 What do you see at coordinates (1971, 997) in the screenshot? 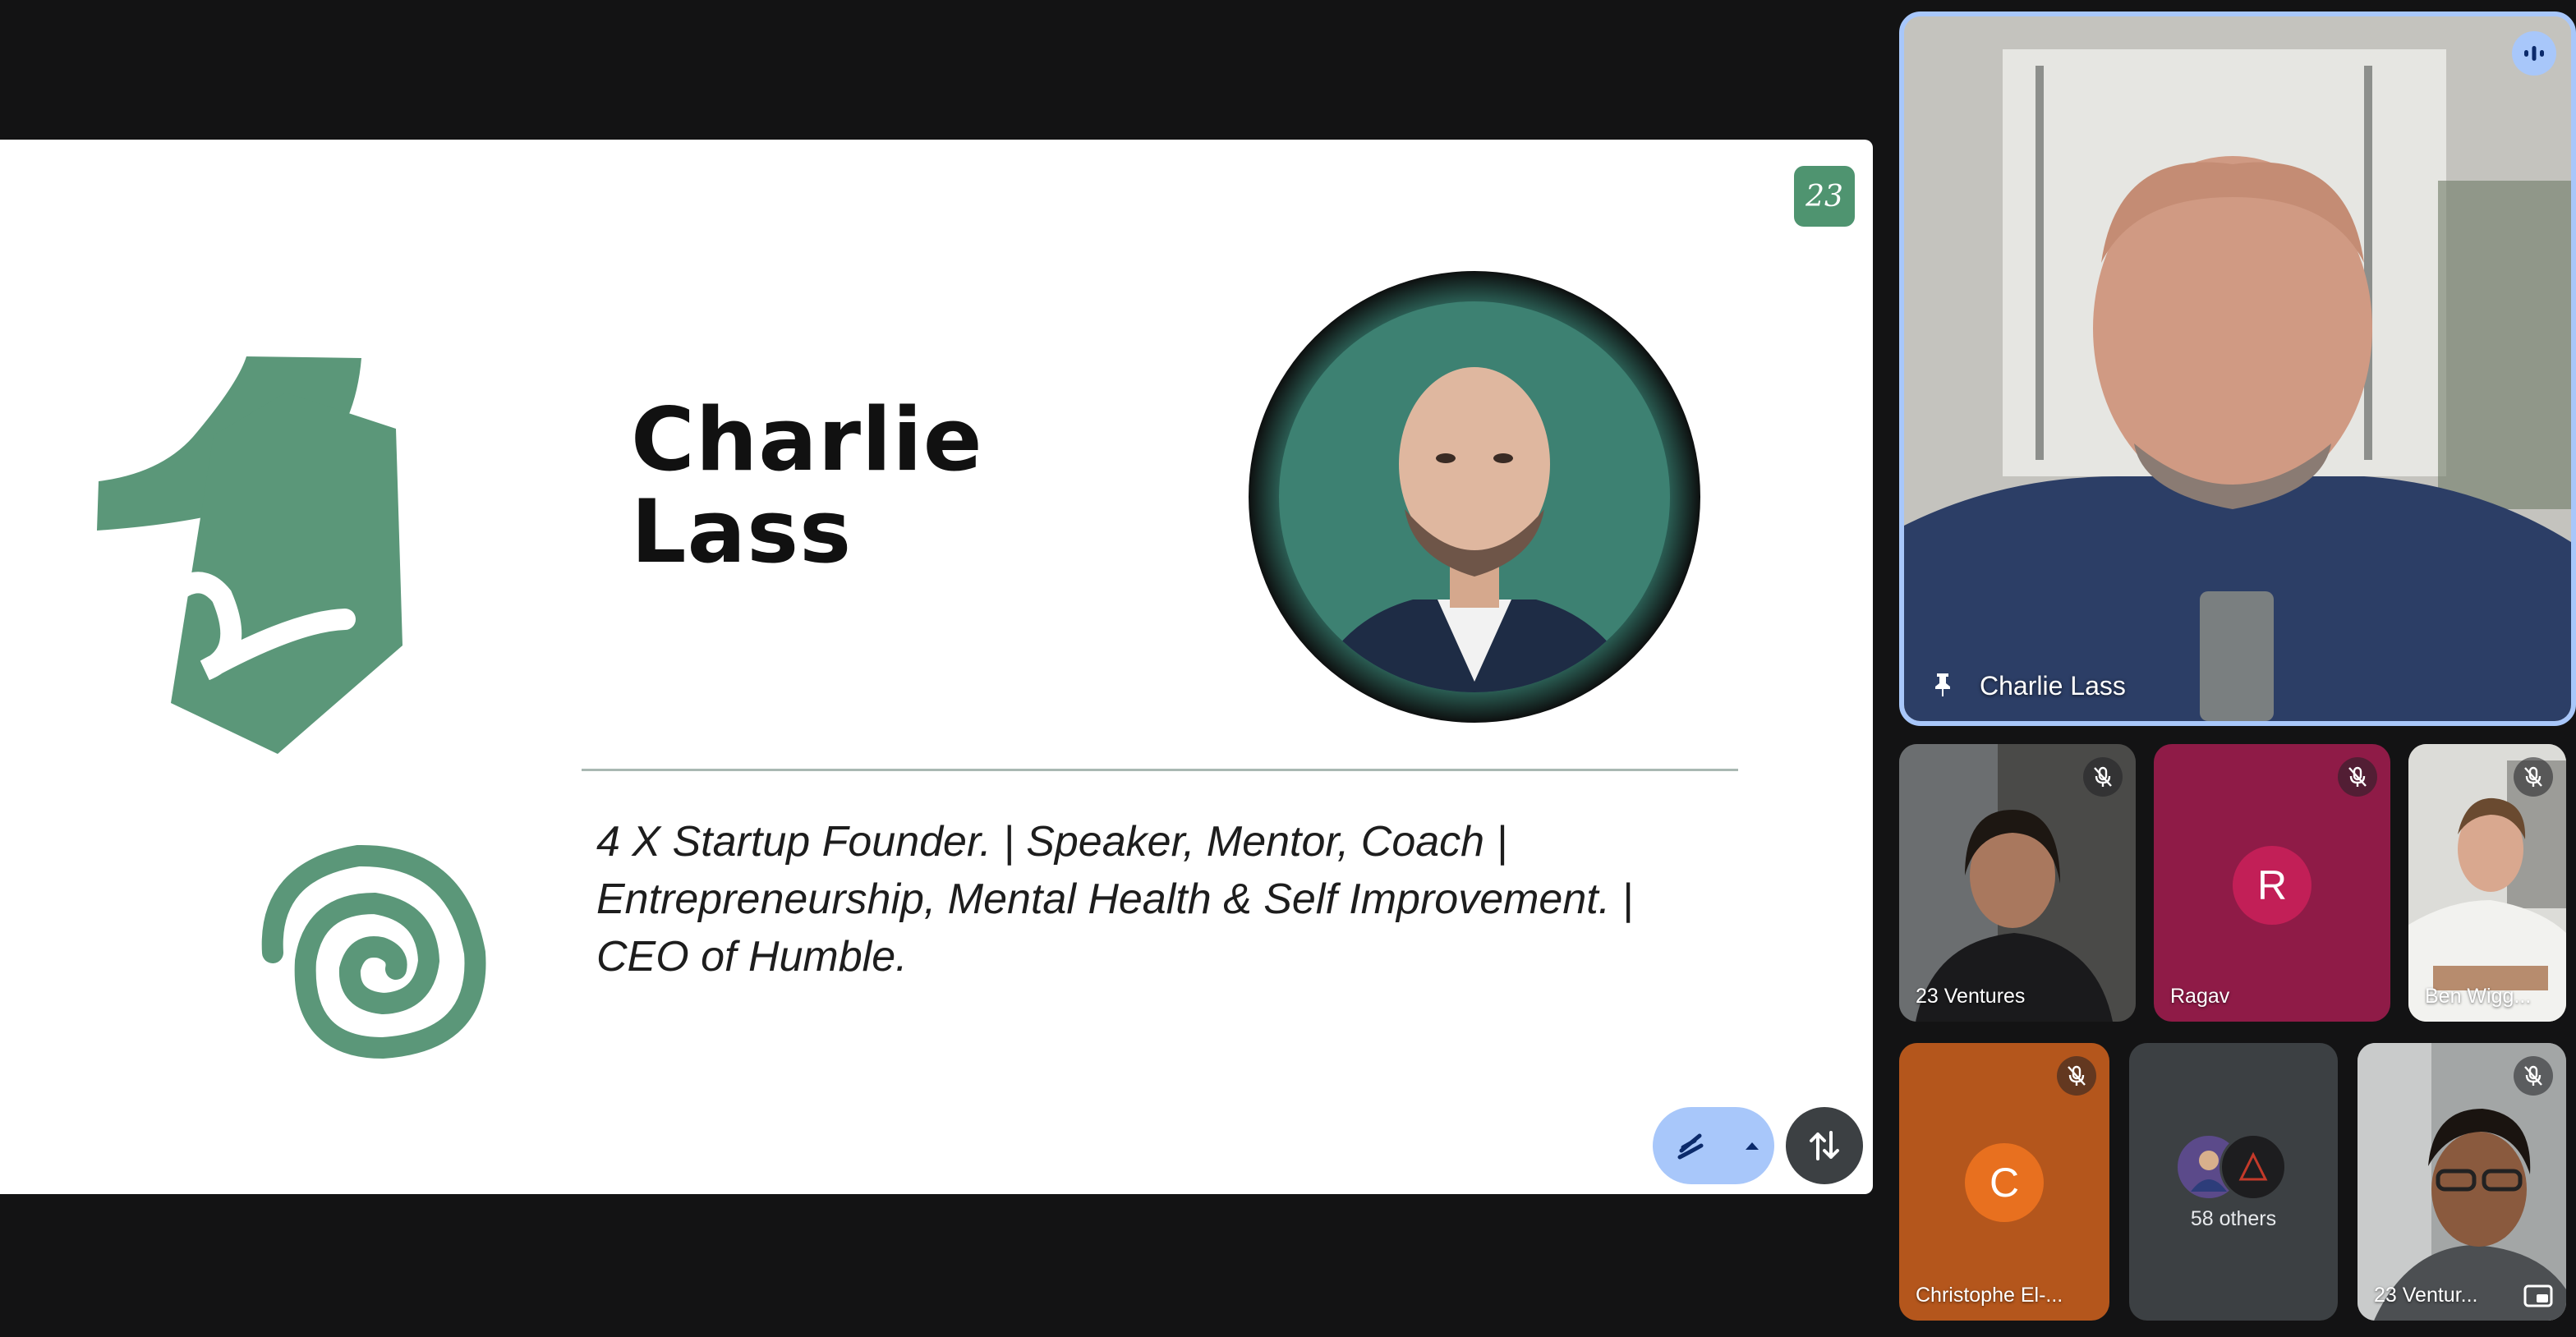
I see `participant-name: 23 Ventures` at bounding box center [1971, 997].